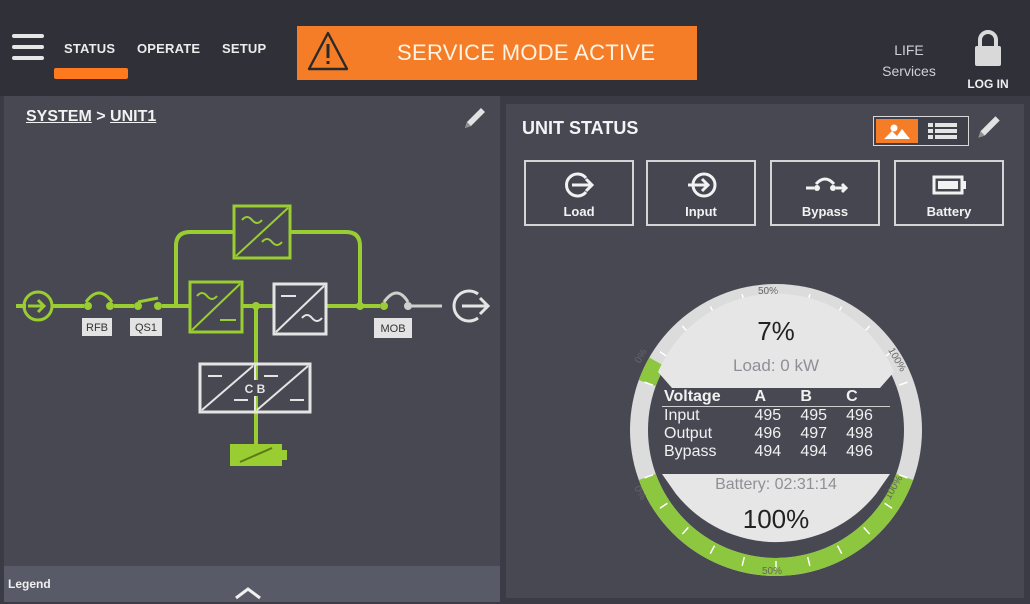 The width and height of the screenshot is (1030, 604). I want to click on bypass-button-label: Bypass, so click(825, 211).